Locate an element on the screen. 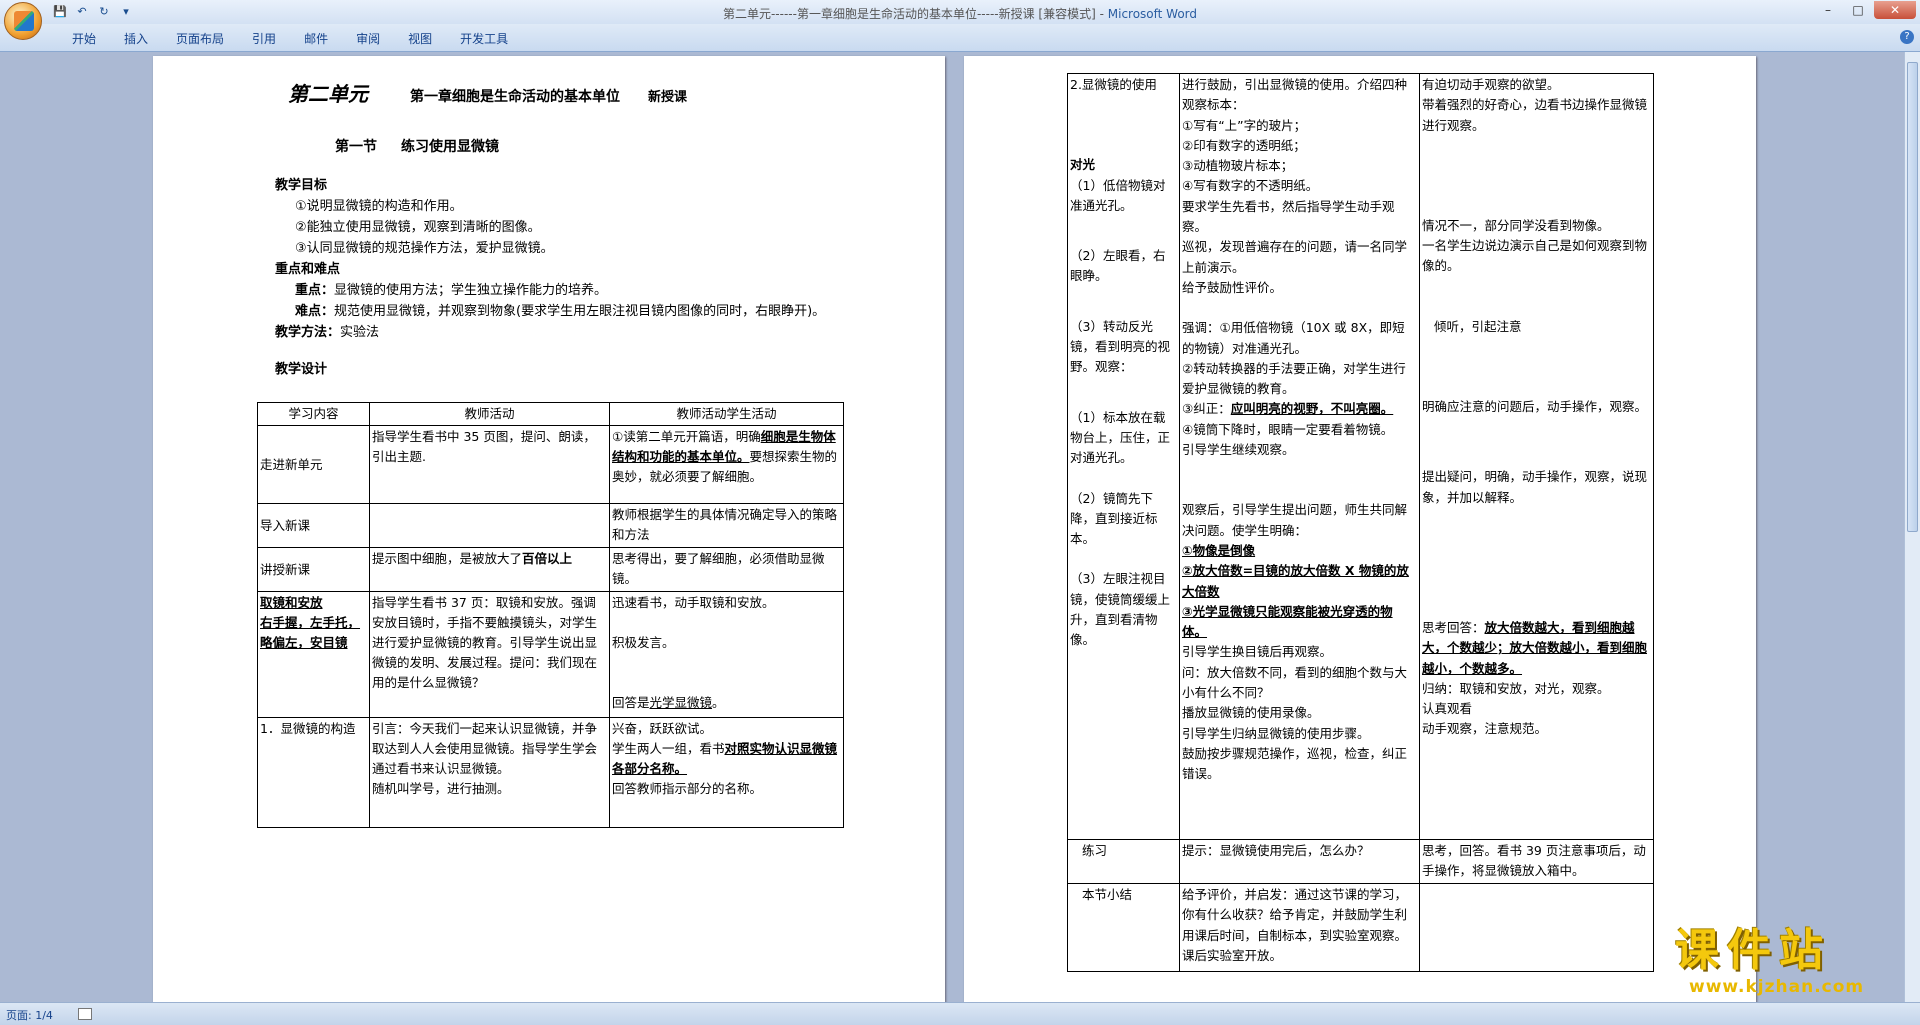 This screenshot has height=1025, width=1920. lesson-type: 新授课 is located at coordinates (668, 97).